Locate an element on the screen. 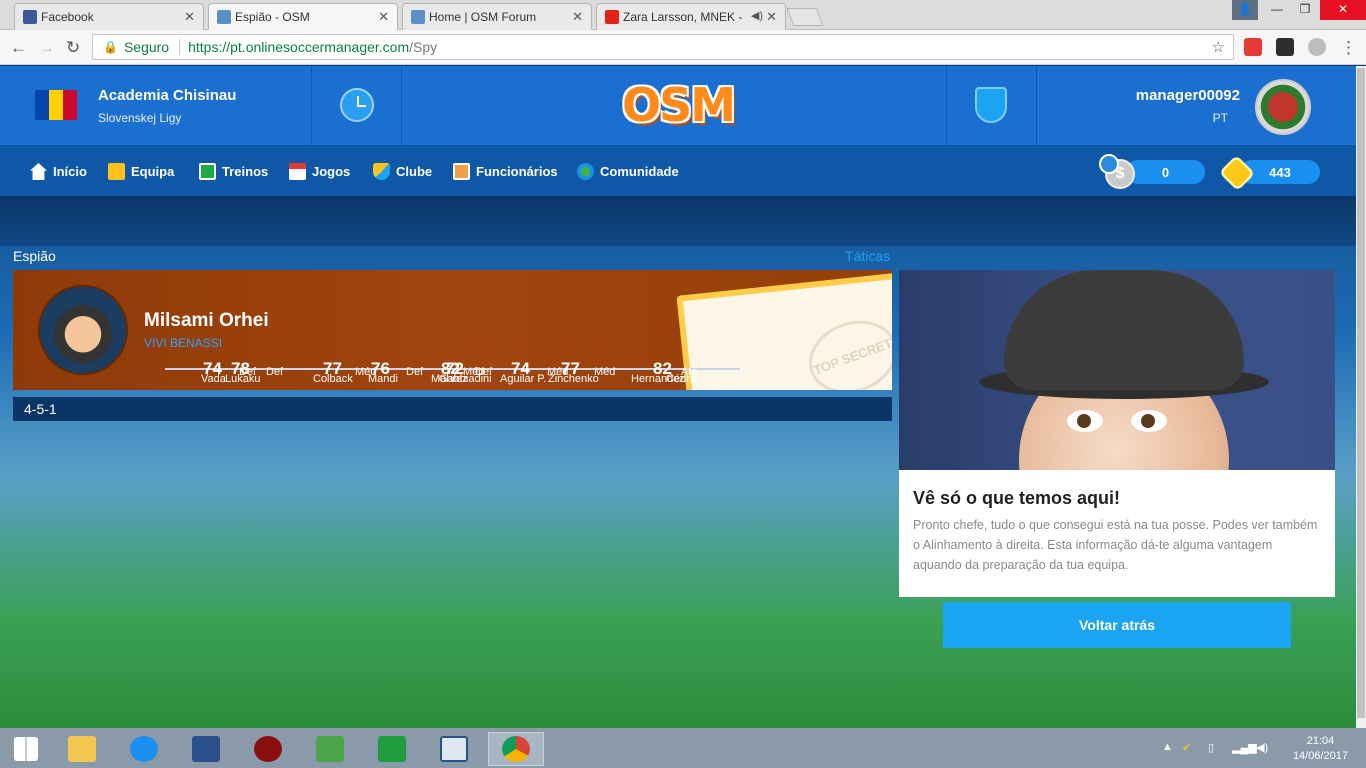 Image resolution: width=1366 pixels, height=768 pixels. nav-label: Início is located at coordinates (70, 171).